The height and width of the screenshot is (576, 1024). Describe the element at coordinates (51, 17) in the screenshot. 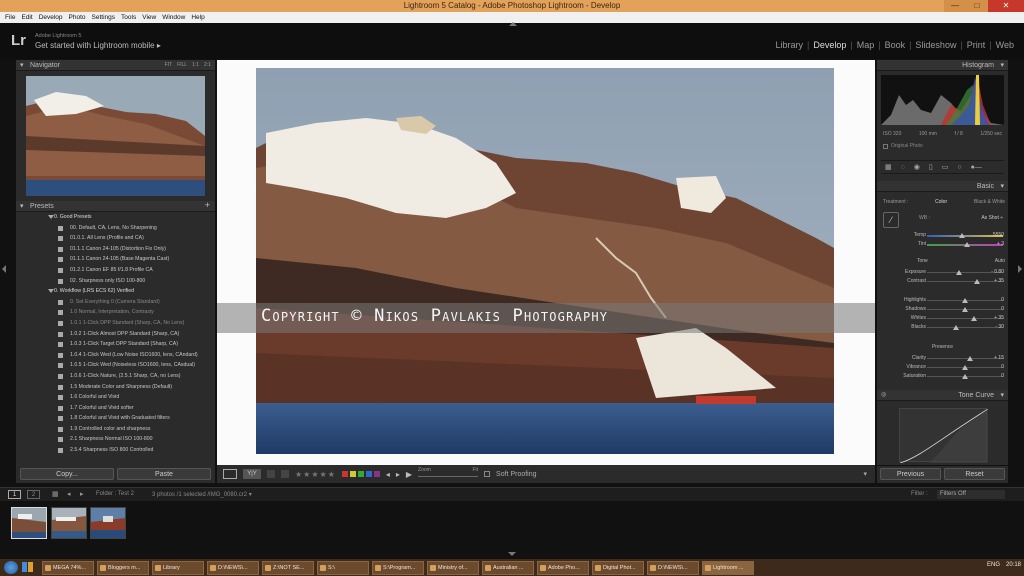

I see `menu-item-develop: Develop` at that location.